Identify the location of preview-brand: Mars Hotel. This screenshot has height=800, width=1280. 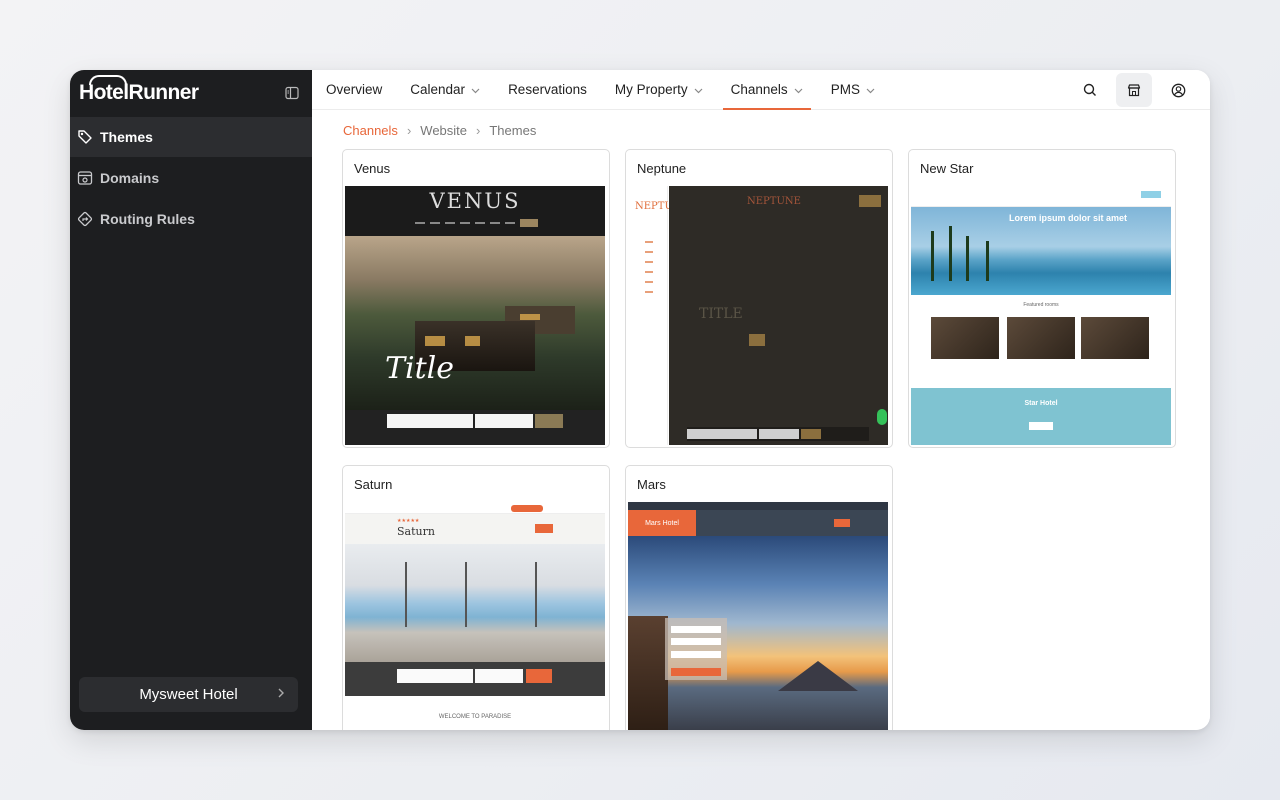
(662, 523).